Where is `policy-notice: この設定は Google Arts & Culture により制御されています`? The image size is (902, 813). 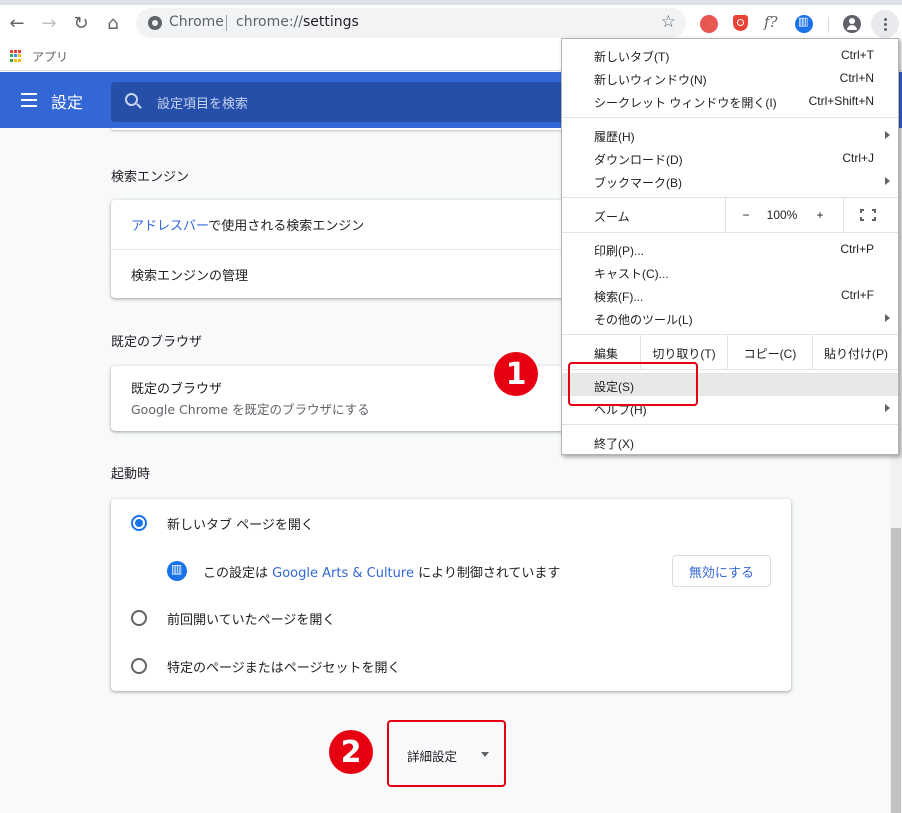
policy-notice: この設定は Google Arts & Culture により制御されています is located at coordinates (381, 571).